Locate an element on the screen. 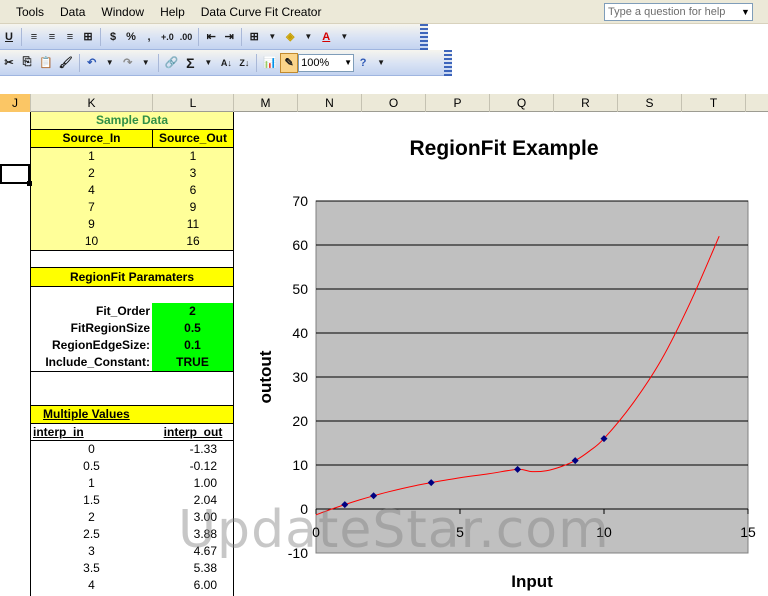 The image size is (768, 596). font-color-icon: A is located at coordinates (326, 37).